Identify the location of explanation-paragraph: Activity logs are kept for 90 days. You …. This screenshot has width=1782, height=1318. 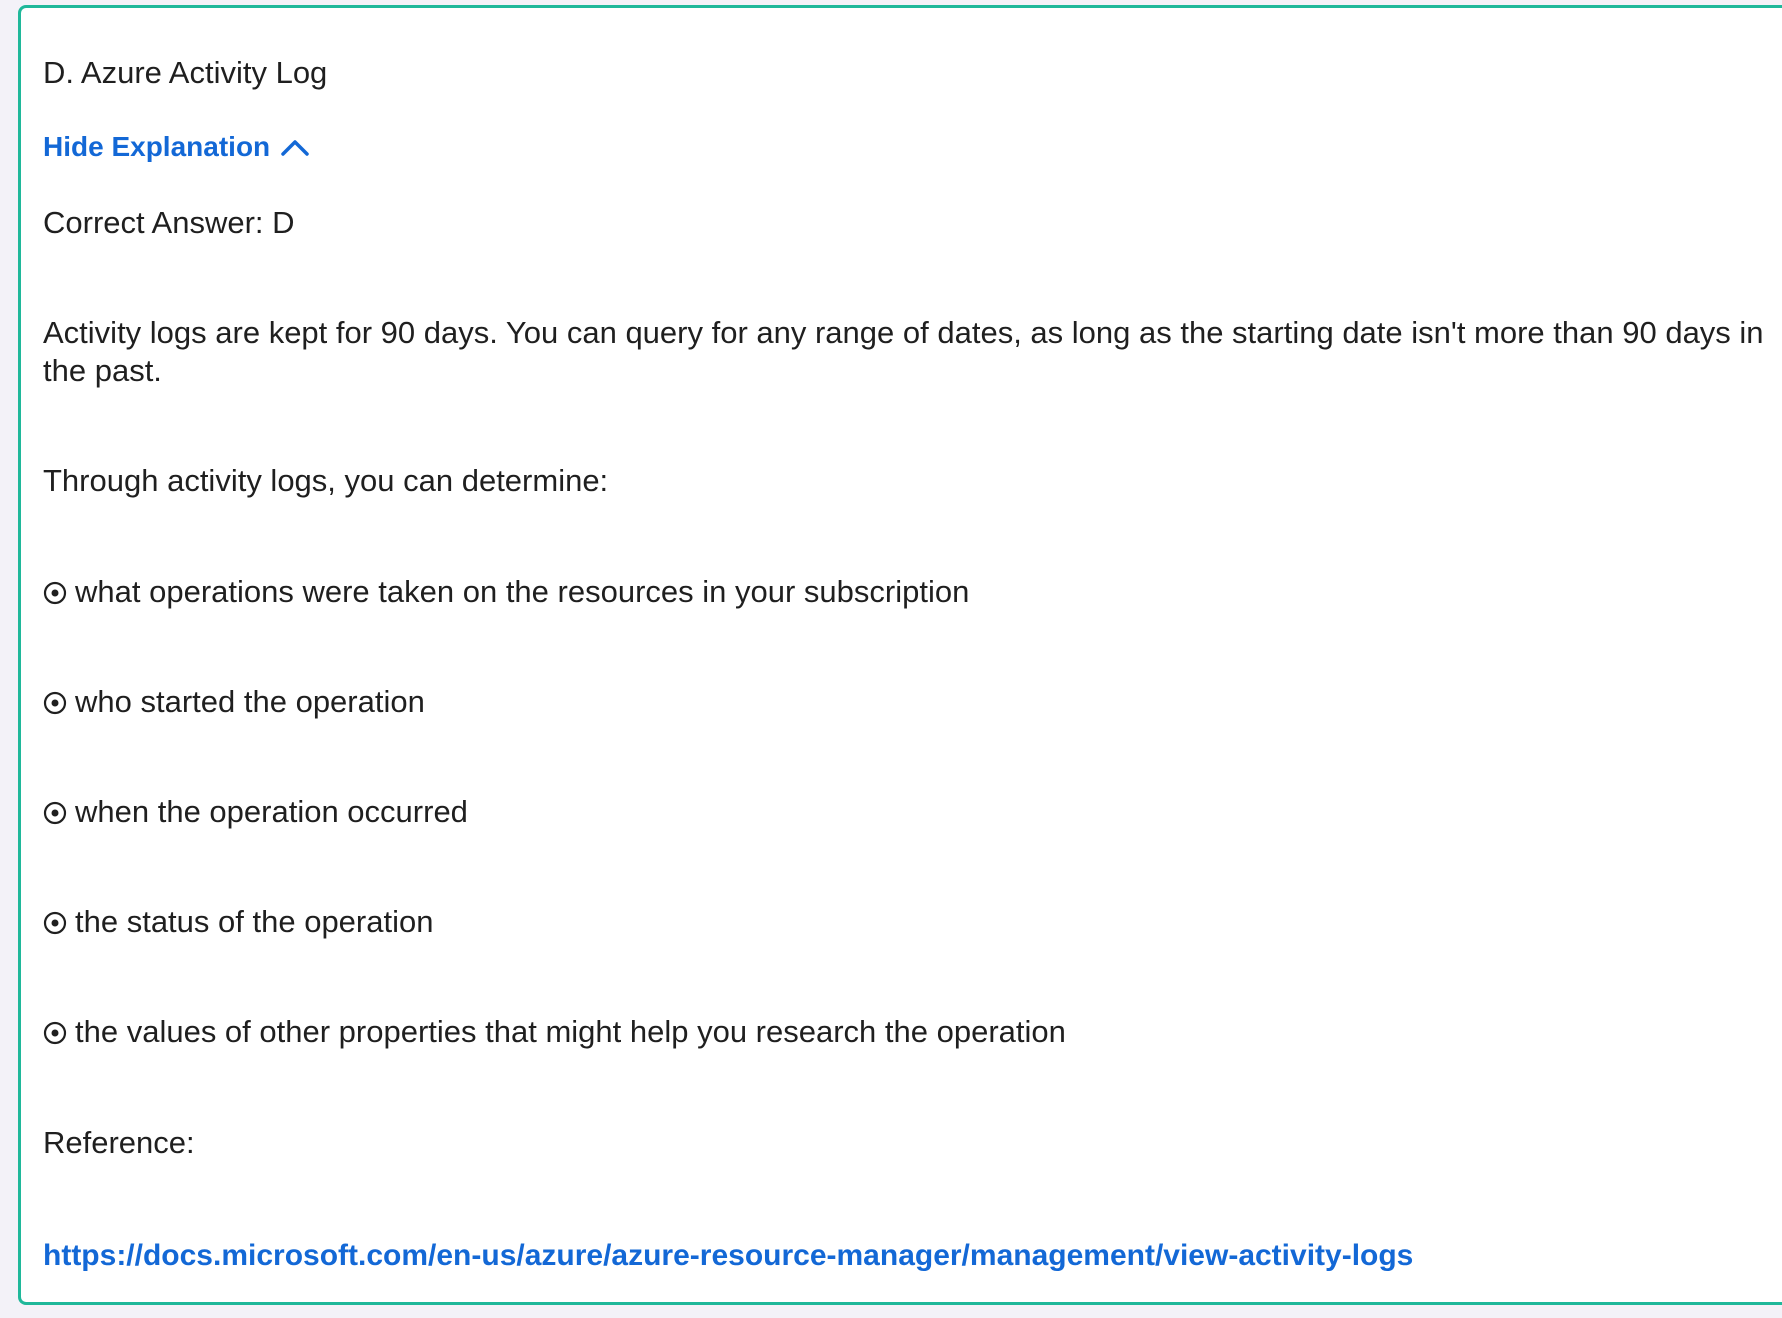
(903, 351).